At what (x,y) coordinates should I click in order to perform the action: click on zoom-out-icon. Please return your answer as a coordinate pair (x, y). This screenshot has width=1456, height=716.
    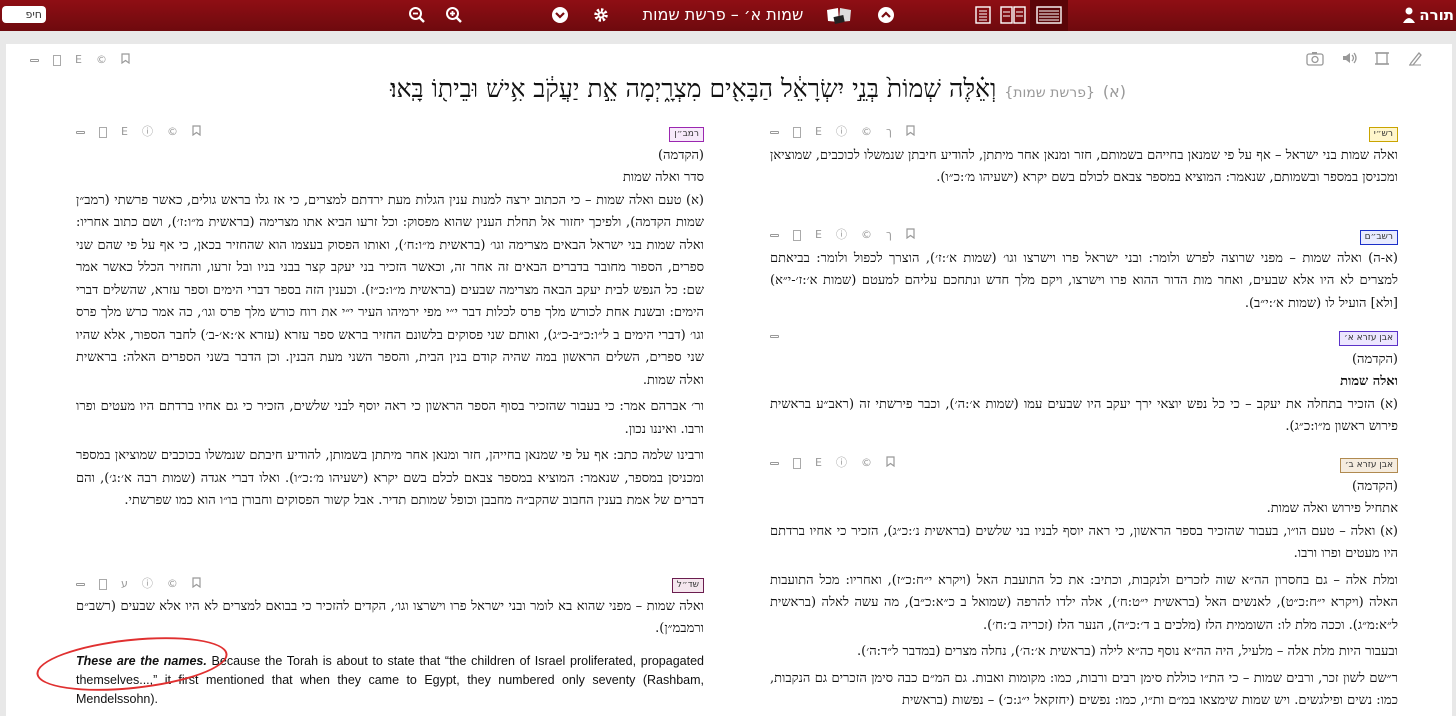
    Looking at the image, I should click on (417, 15).